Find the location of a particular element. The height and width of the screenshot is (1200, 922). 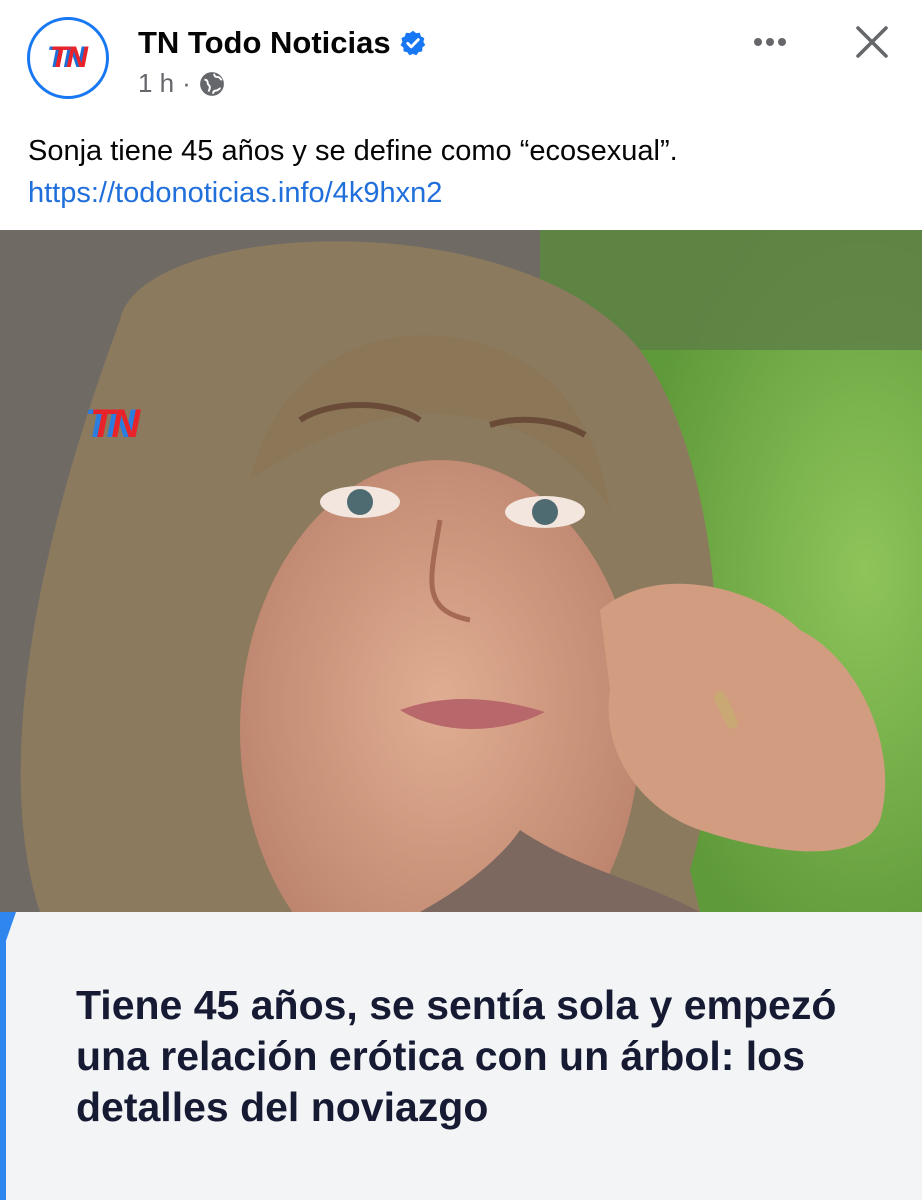

tn-watermark-logo: TN is located at coordinates (115, 424).